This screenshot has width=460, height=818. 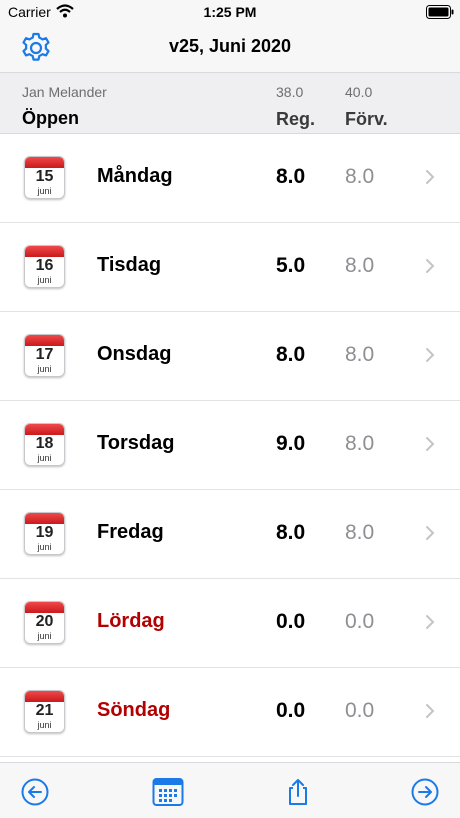 I want to click on calendar-day-number: 18, so click(x=44, y=443).